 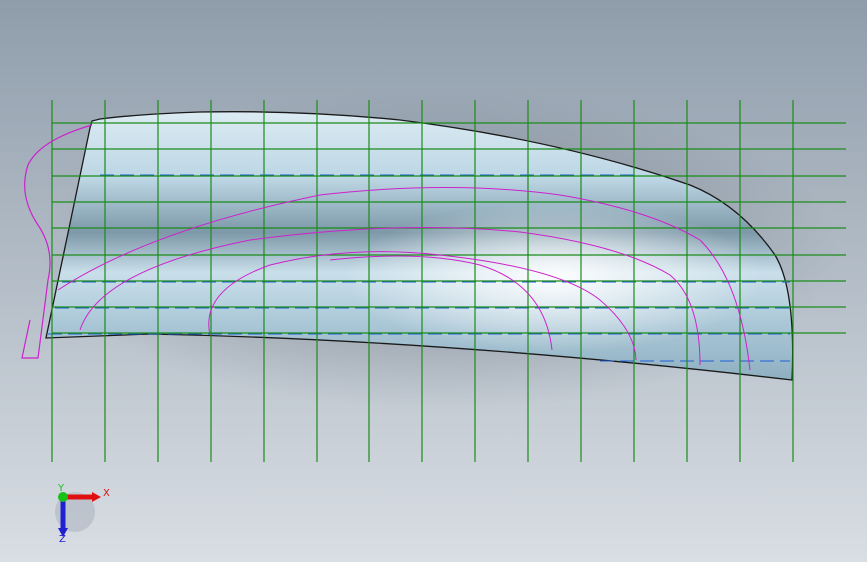 I want to click on x-axis-label: X, so click(x=106, y=493).